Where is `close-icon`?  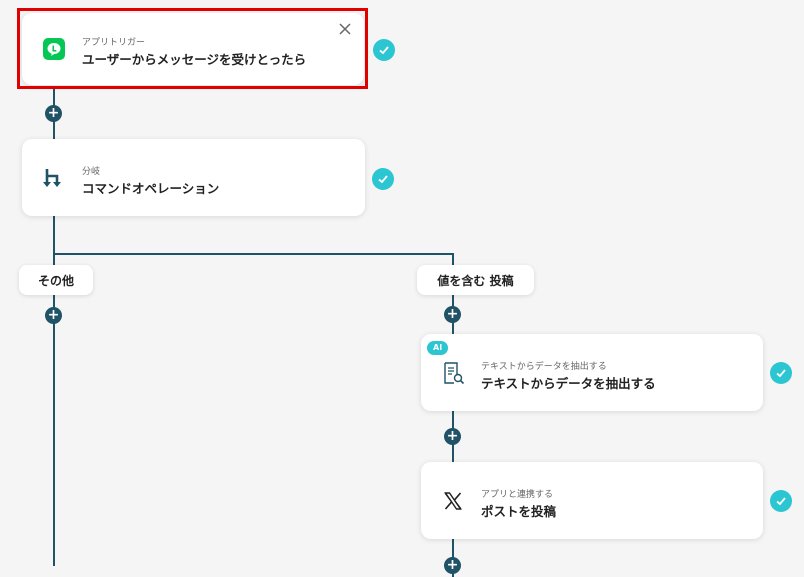
close-icon is located at coordinates (345, 28).